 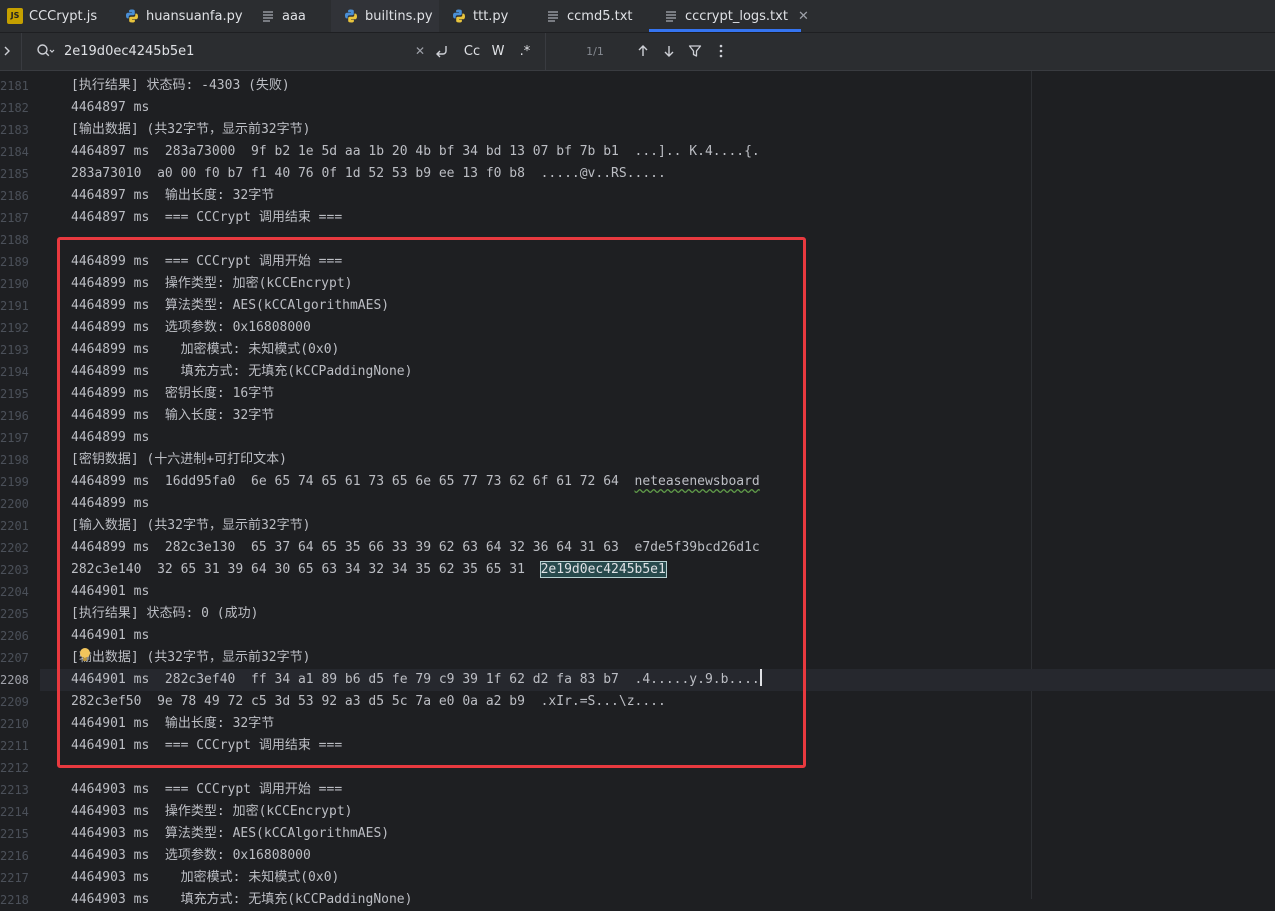 I want to click on code-line: 4464897 ms, so click(x=110, y=108).